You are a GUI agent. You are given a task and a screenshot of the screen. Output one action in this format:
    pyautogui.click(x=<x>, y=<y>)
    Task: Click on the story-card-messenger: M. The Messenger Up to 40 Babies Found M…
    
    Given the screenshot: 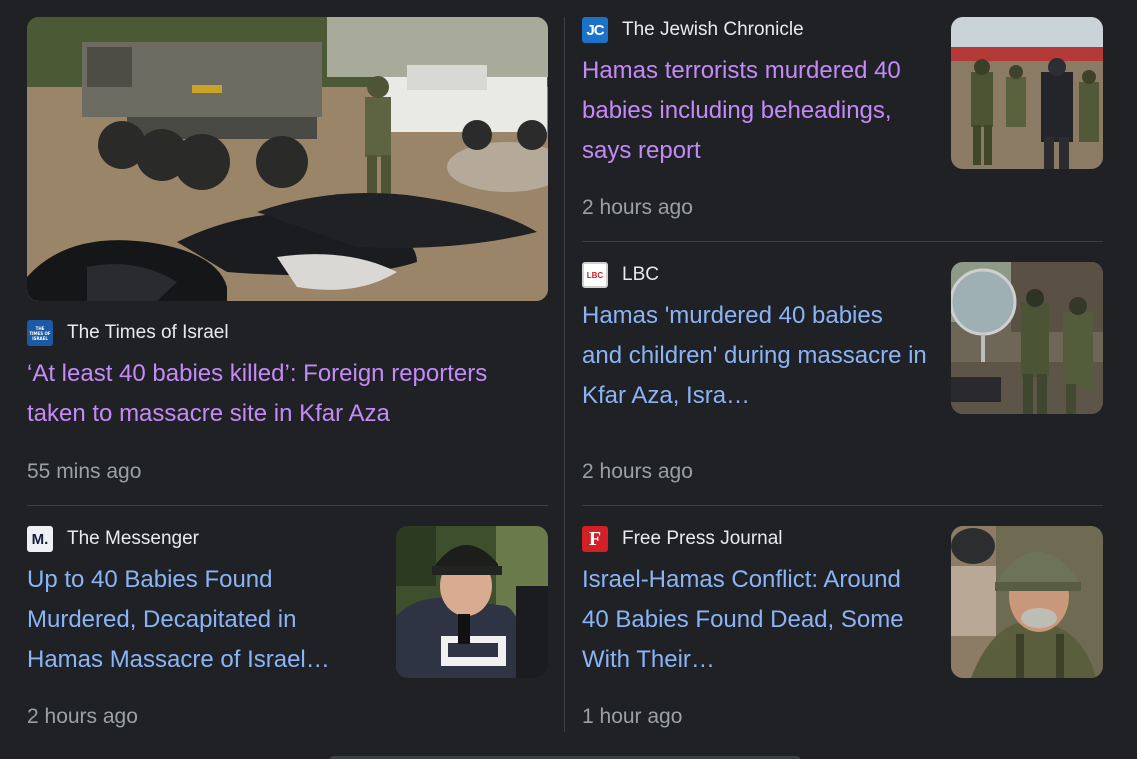 What is the action you would take?
    pyautogui.click(x=199, y=603)
    